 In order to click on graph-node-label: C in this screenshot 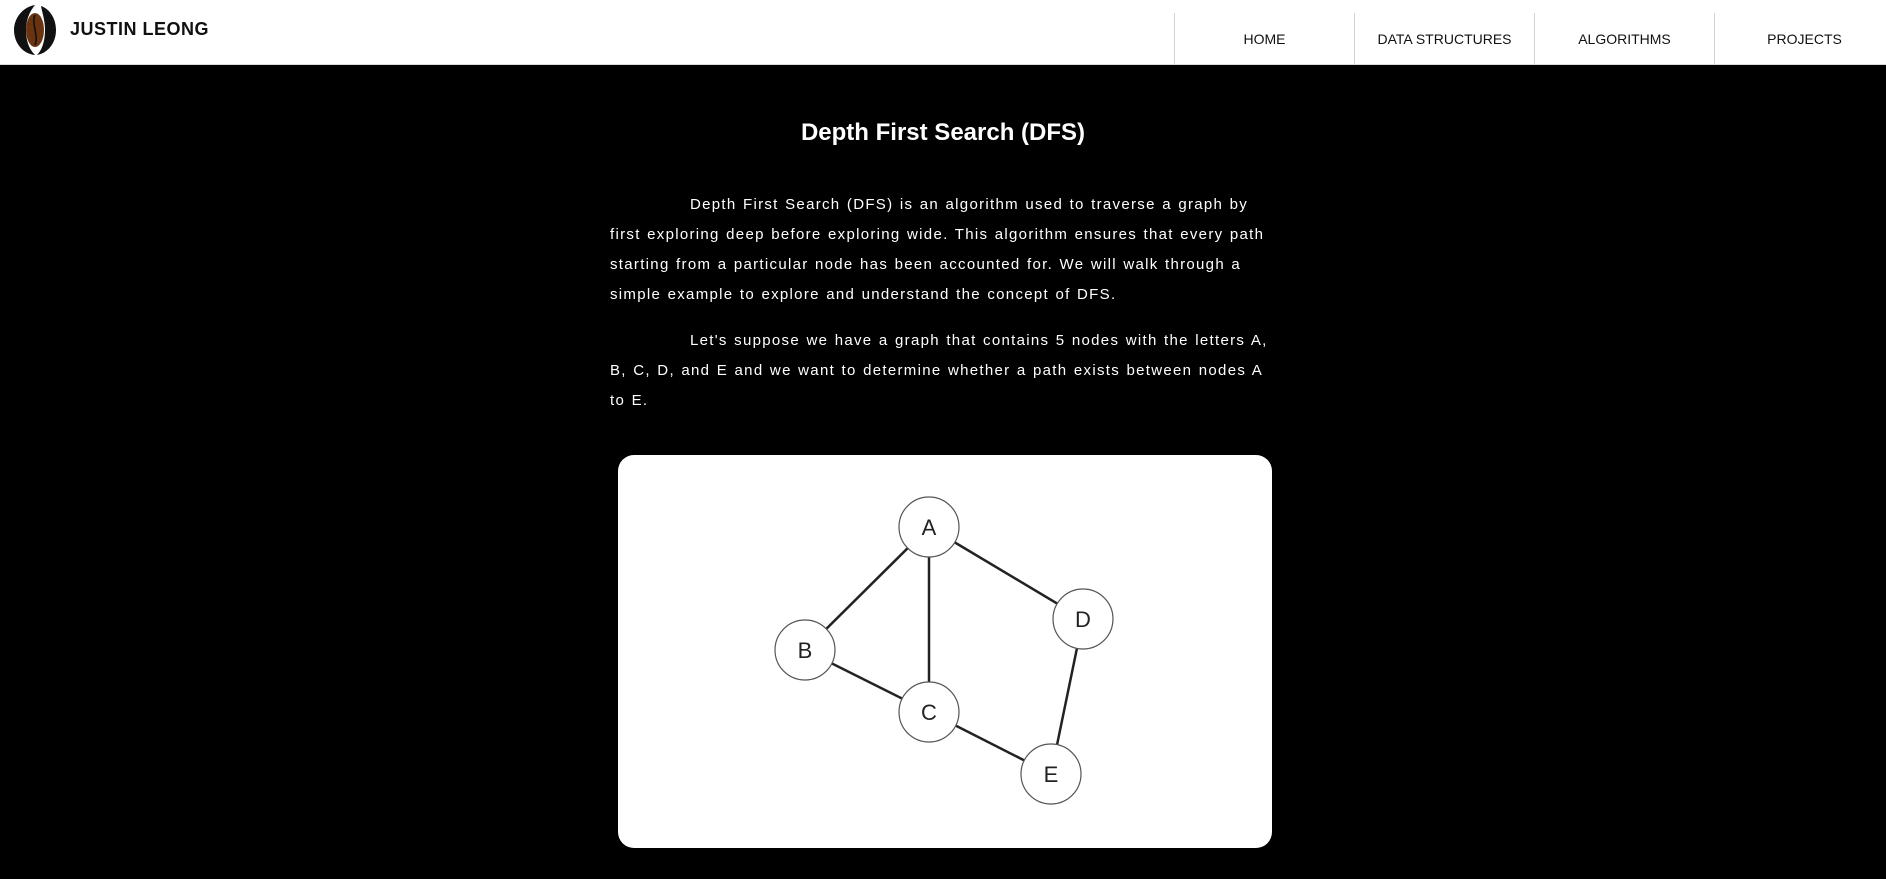, I will do `click(929, 712)`.